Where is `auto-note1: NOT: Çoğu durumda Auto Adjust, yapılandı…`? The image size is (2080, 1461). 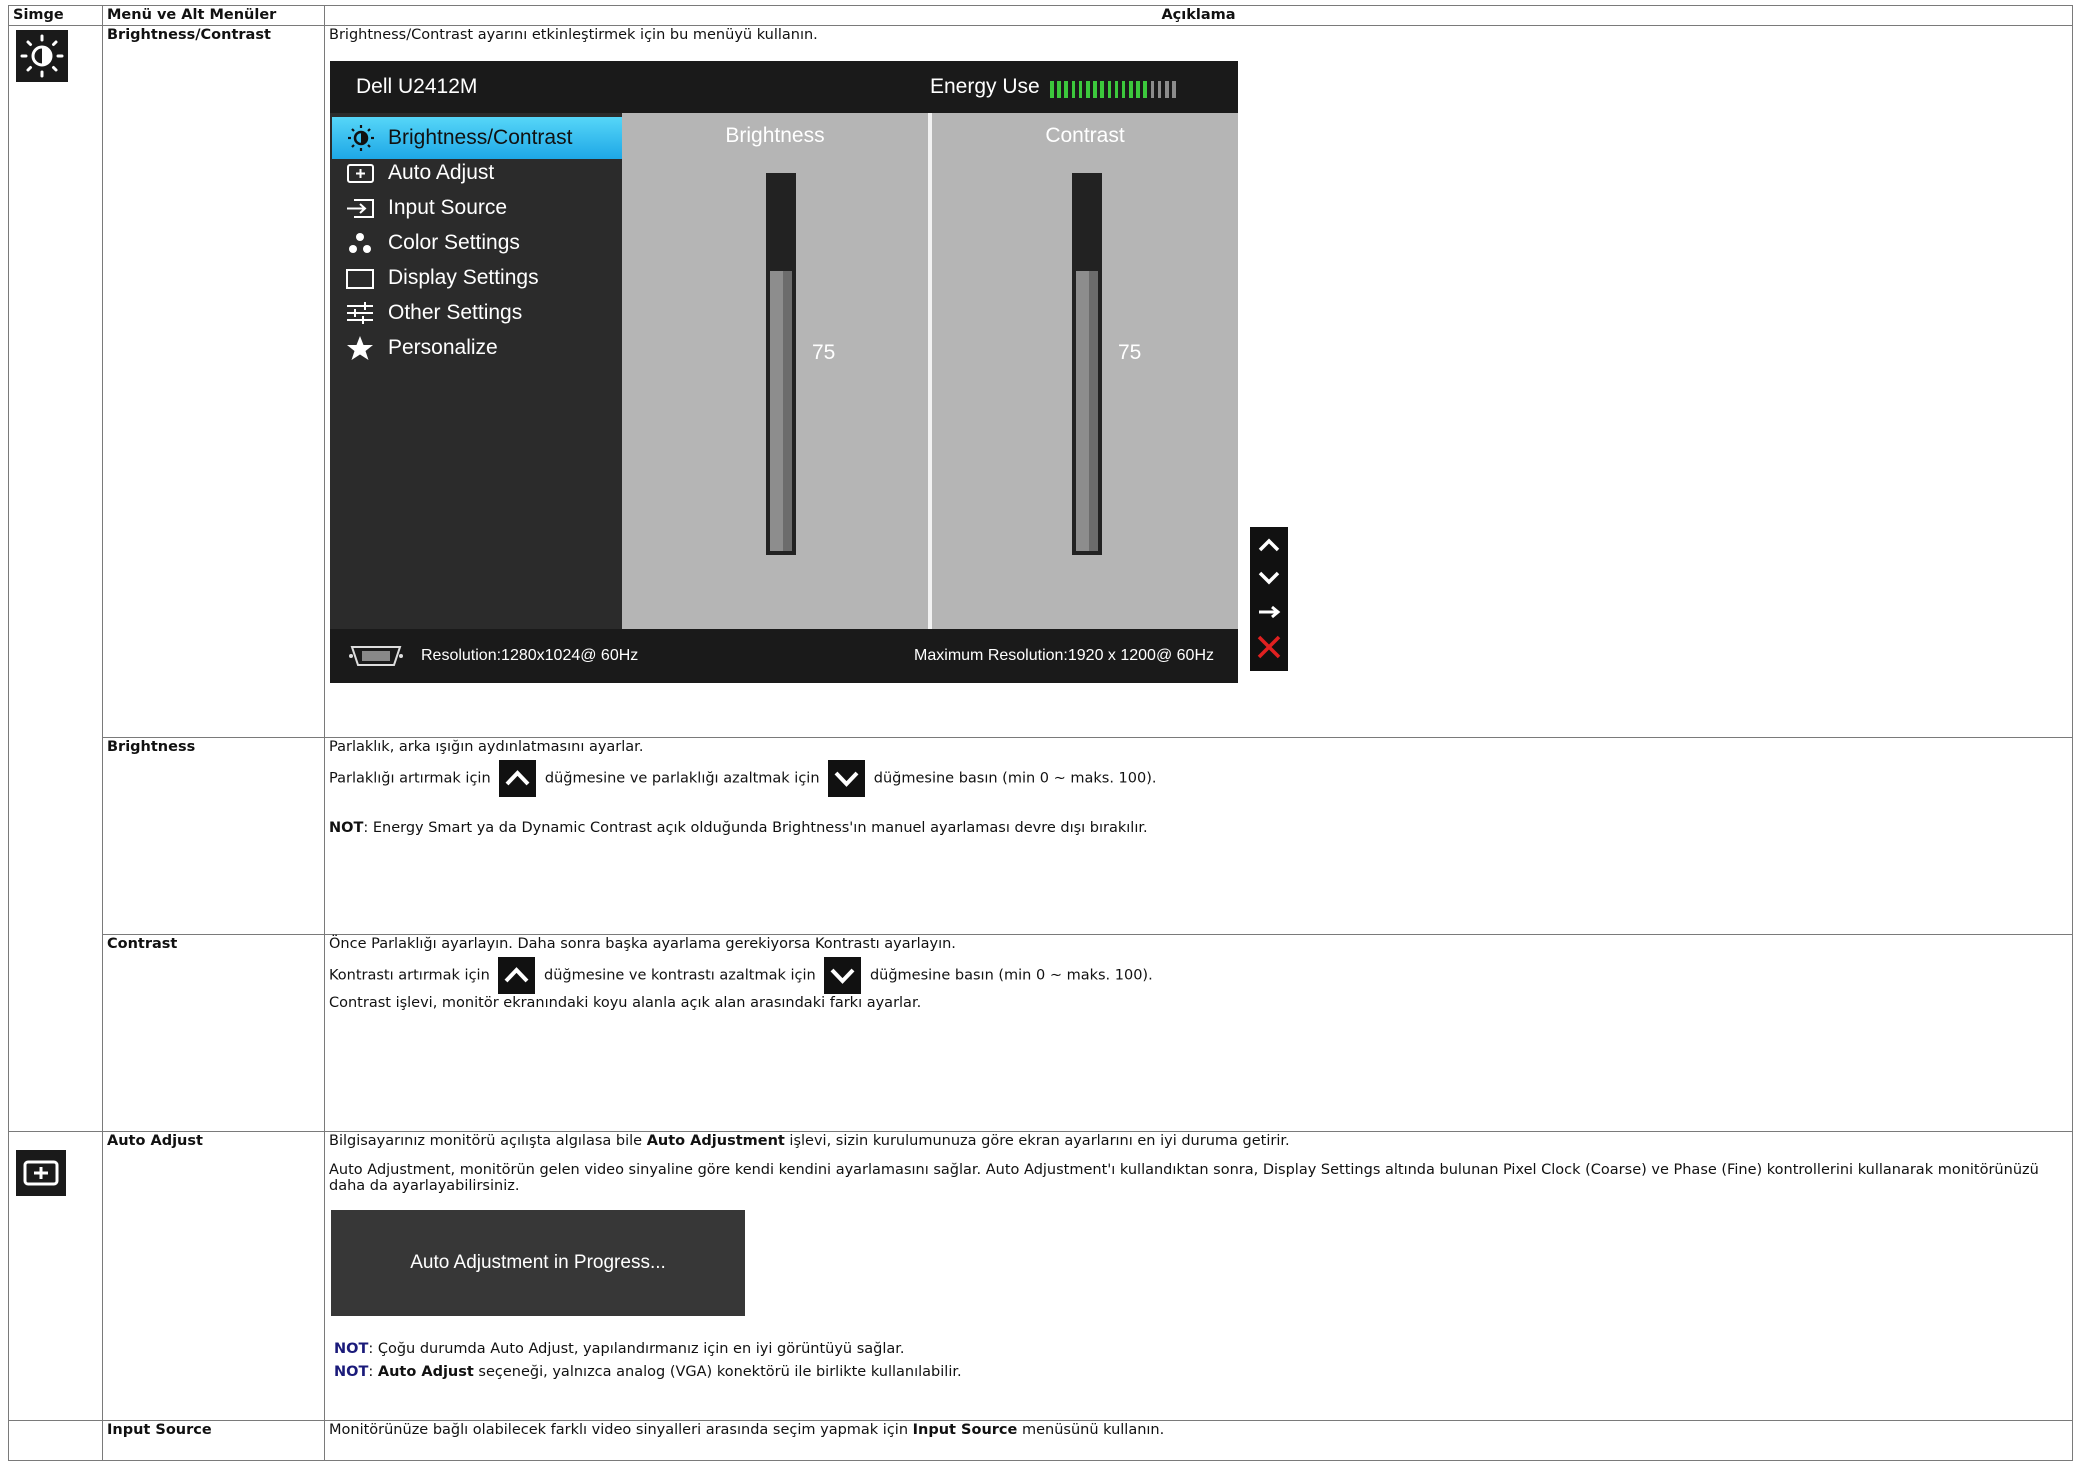
auto-note1: NOT: Çoğu durumda Auto Adjust, yapılandı… is located at coordinates (1198, 1349).